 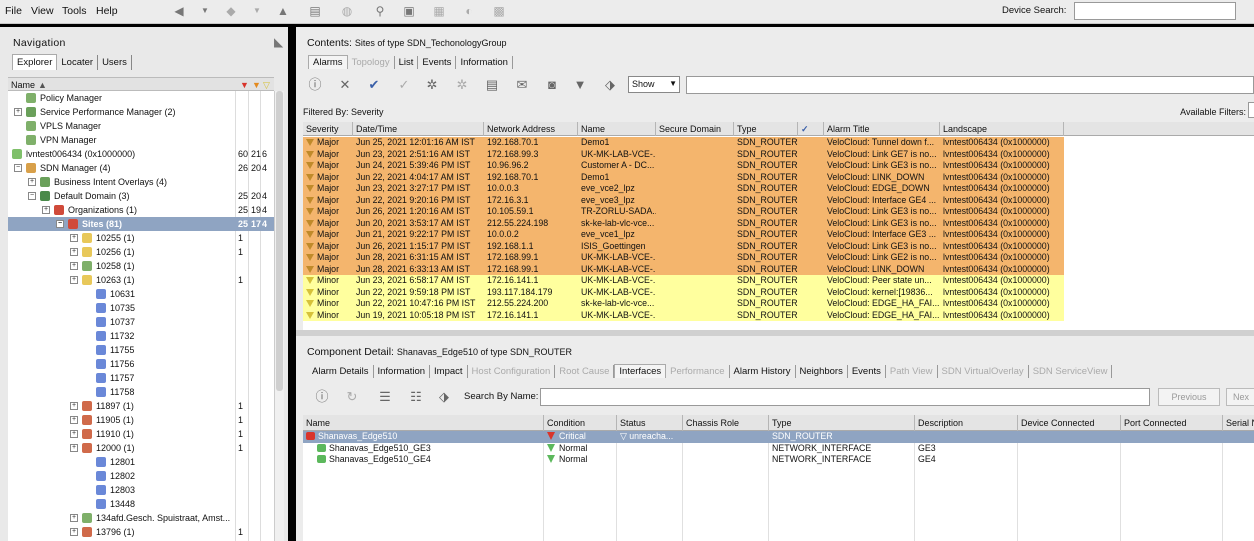 I want to click on info-icon: ◐, so click(x=469, y=11).